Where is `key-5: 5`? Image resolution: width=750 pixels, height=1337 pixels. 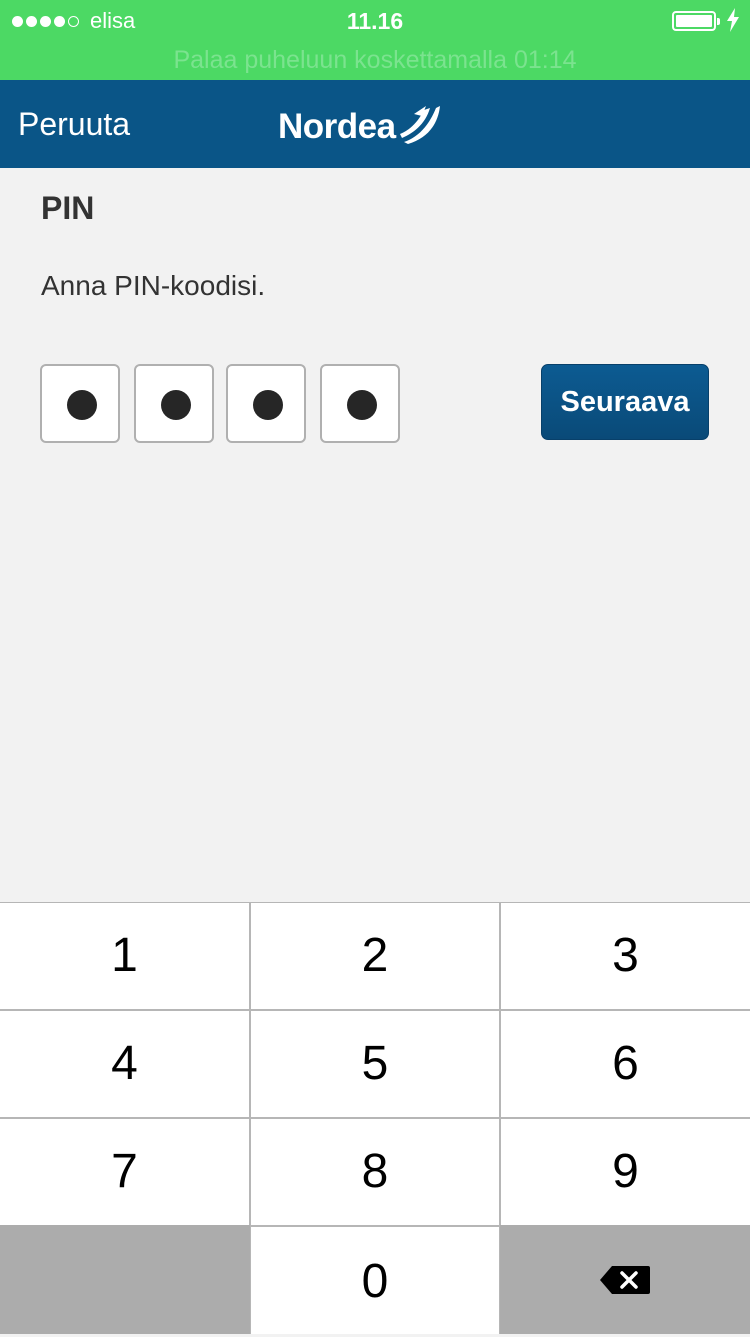 key-5: 5 is located at coordinates (375, 1064).